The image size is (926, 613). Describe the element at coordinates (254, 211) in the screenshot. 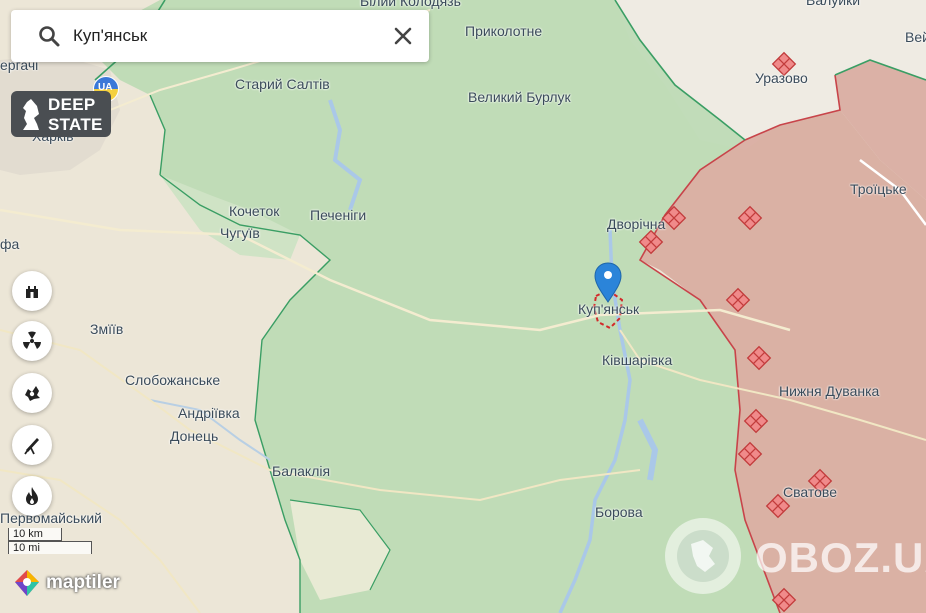

I see `town-label: Кочеток` at that location.